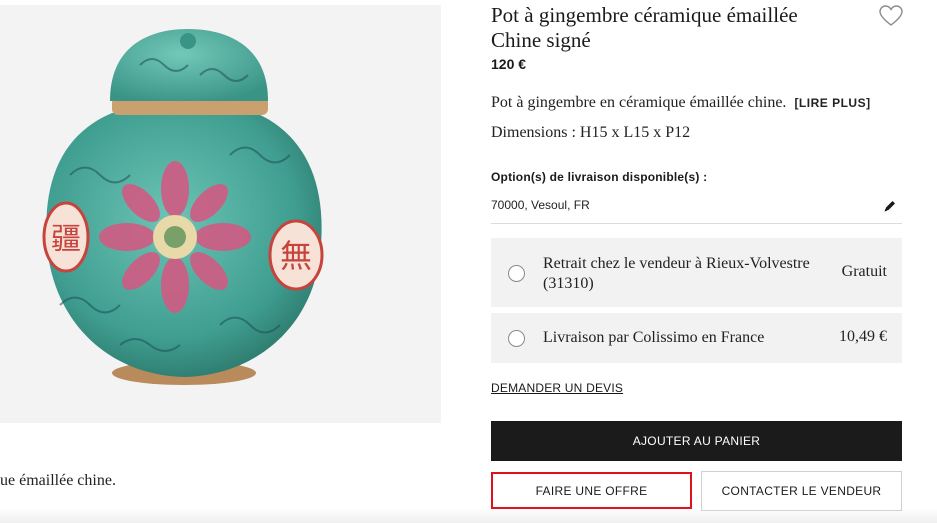 This screenshot has height=523, width=937. I want to click on pencil-edit-icon, so click(890, 206).